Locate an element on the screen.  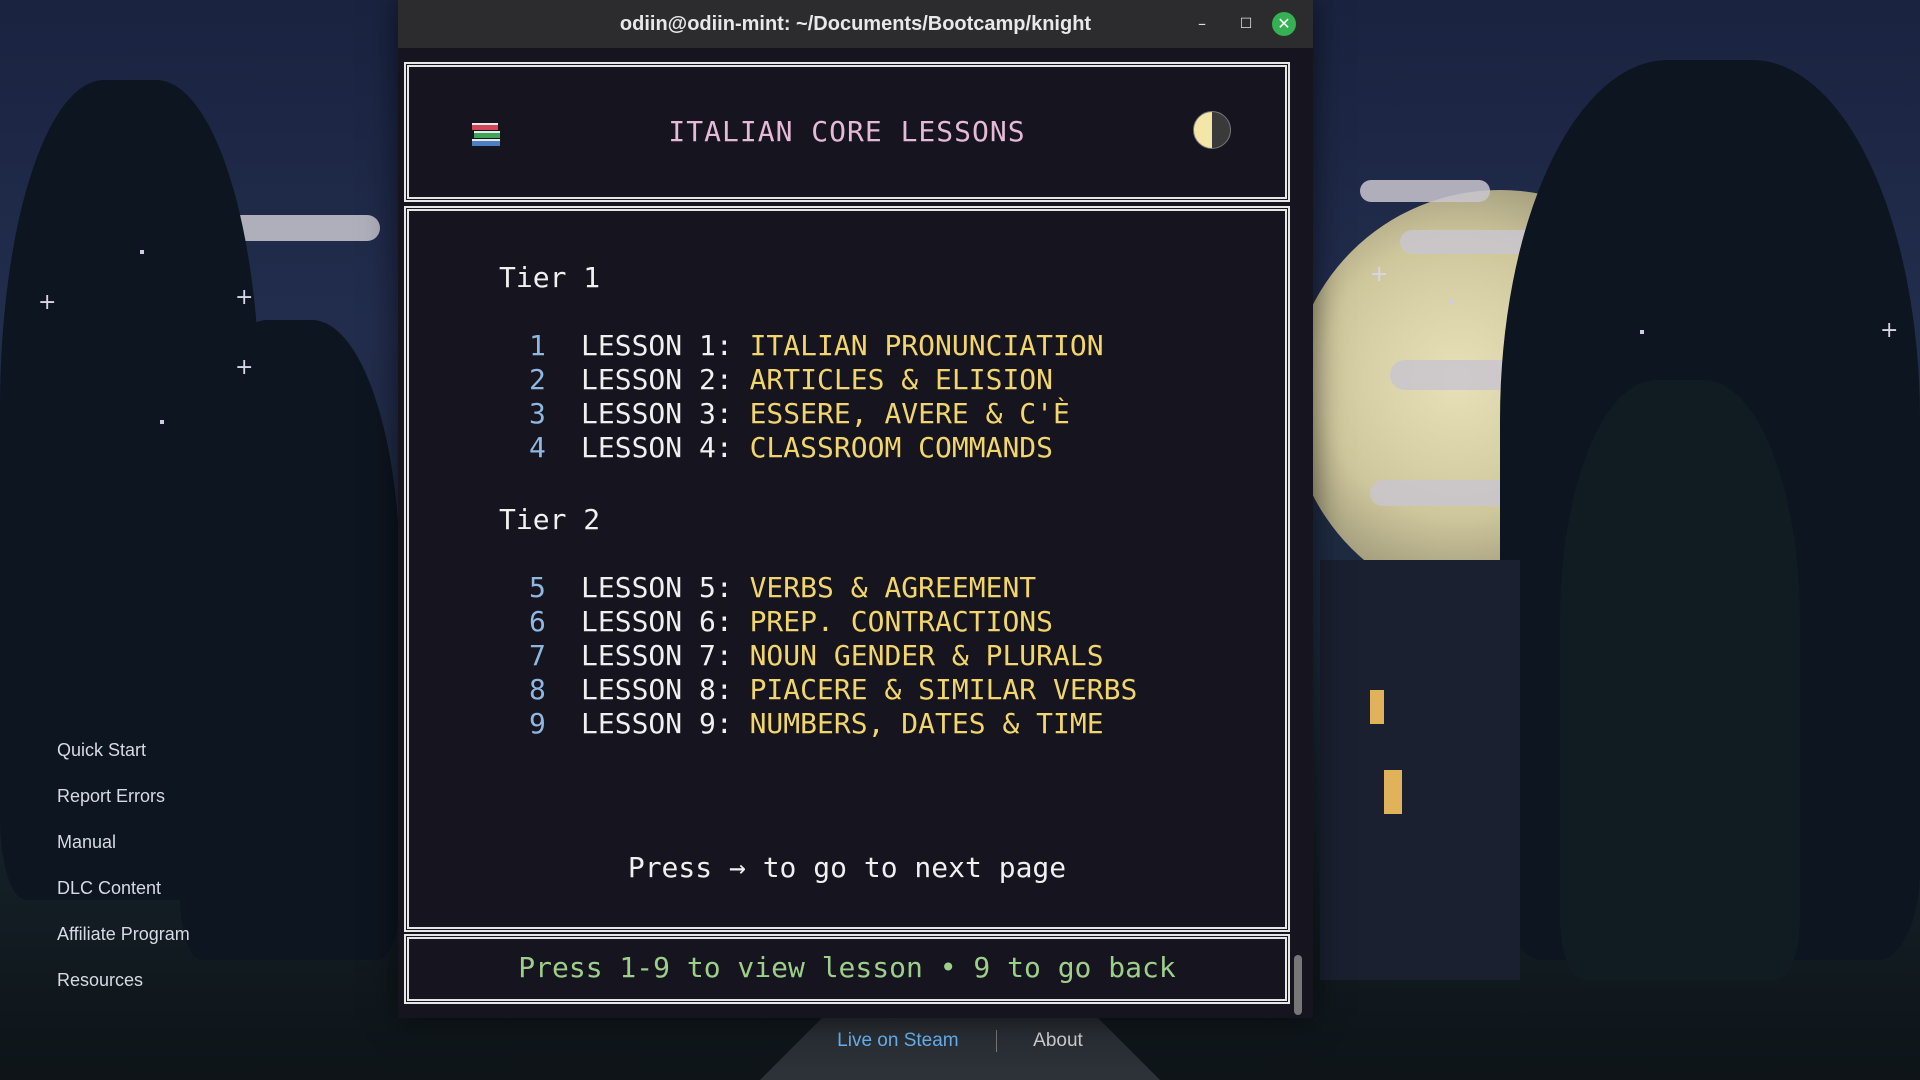
about-link: About is located at coordinates (1058, 1040).